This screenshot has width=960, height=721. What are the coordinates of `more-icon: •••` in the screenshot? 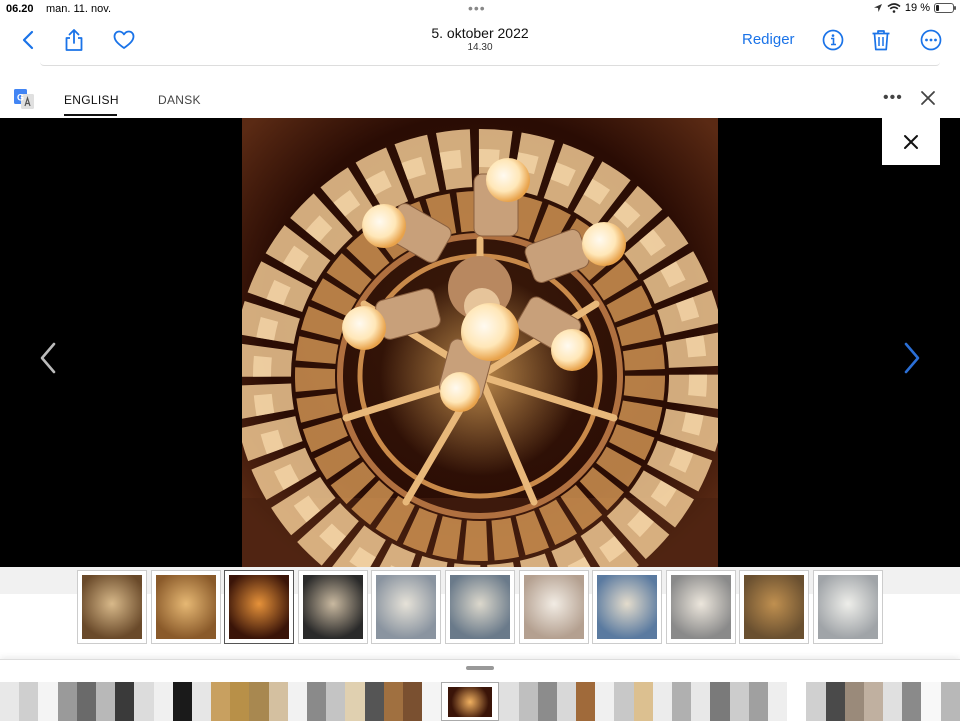 It's located at (893, 98).